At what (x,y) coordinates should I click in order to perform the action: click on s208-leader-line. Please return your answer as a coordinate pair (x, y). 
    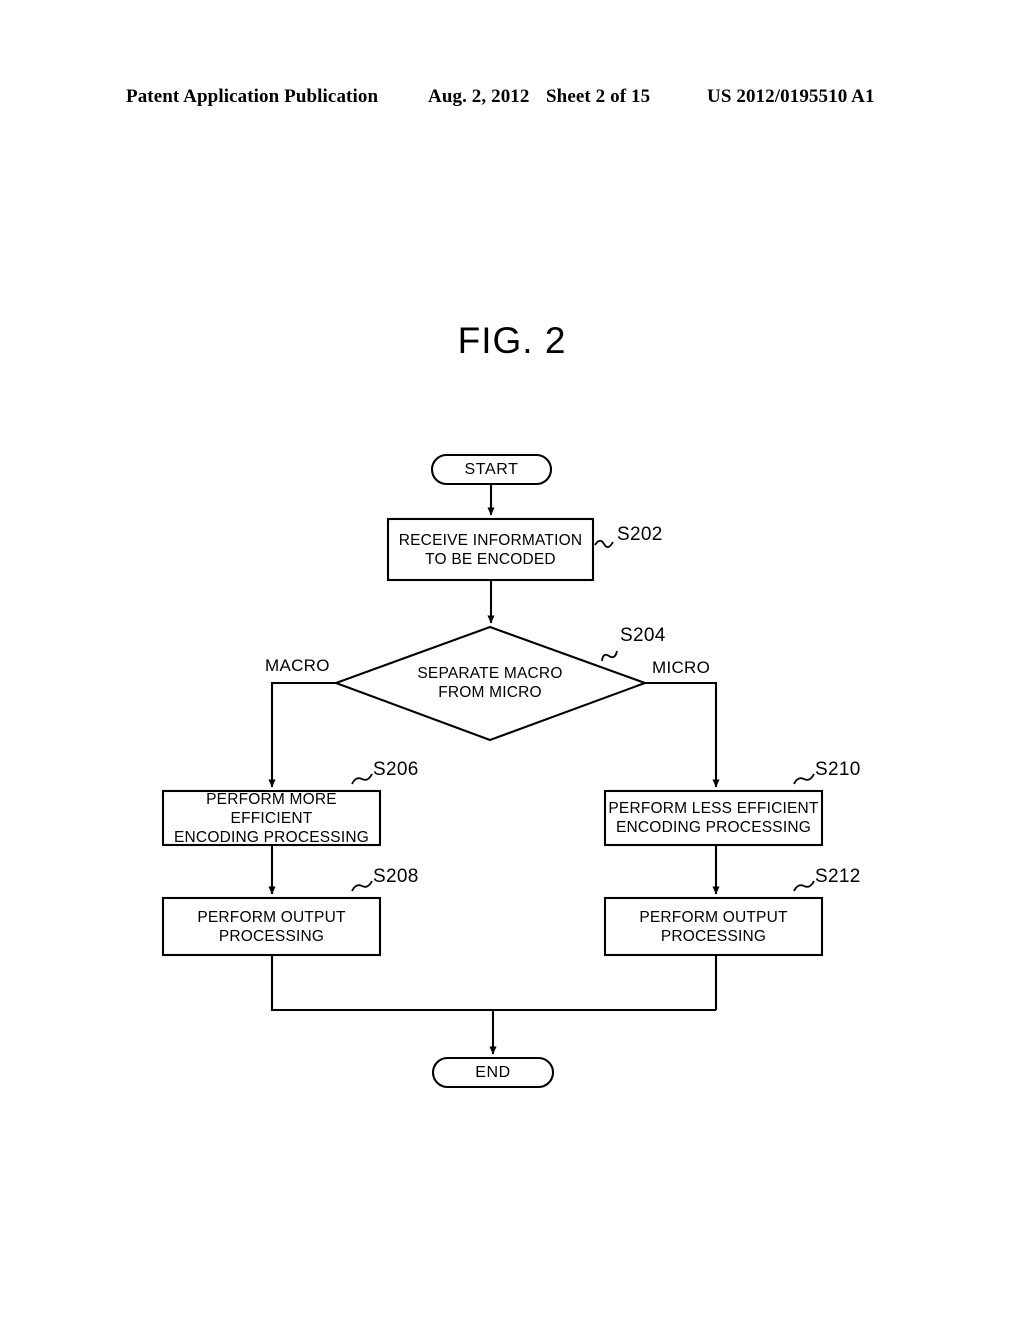
    Looking at the image, I should click on (362, 886).